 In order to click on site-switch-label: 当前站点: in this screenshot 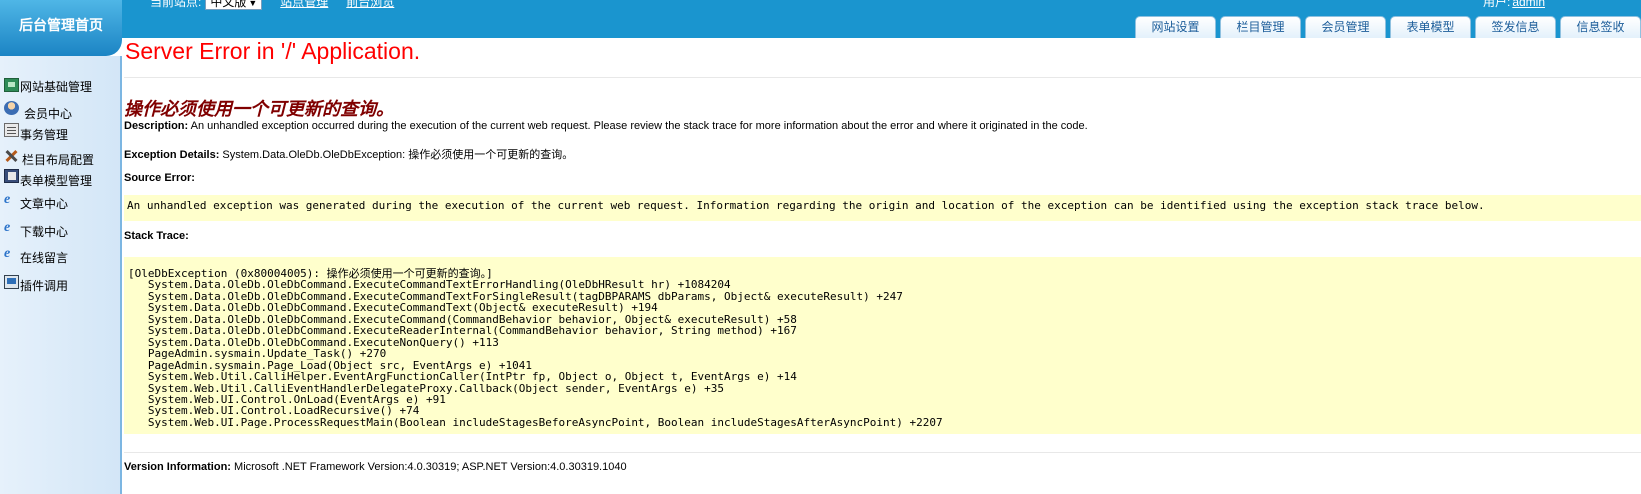, I will do `click(176, 4)`.